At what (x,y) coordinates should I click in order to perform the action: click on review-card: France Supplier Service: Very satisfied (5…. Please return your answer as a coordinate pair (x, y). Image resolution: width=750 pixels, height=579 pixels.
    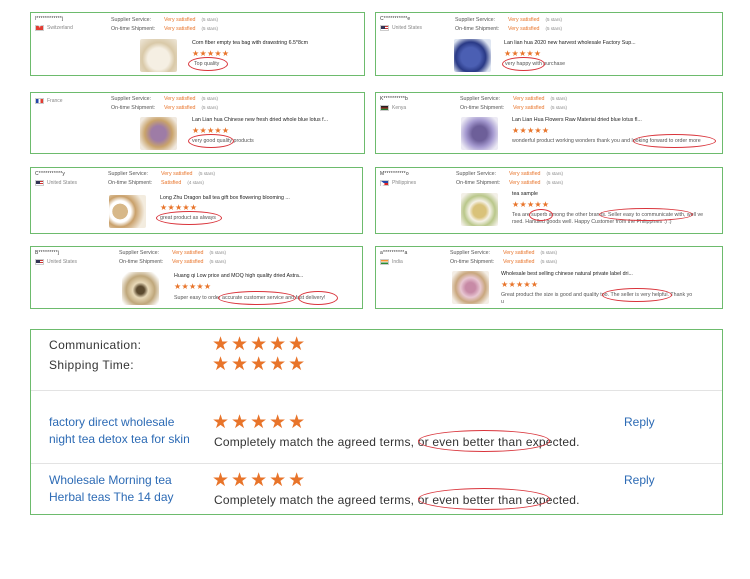
    Looking at the image, I should click on (197, 123).